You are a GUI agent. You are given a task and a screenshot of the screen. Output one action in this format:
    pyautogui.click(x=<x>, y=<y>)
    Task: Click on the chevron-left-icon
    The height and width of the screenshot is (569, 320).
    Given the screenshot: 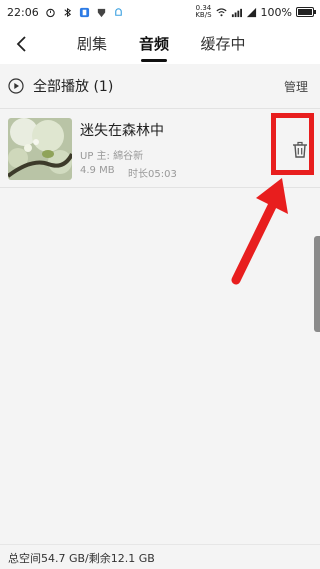 What is the action you would take?
    pyautogui.click(x=21, y=44)
    